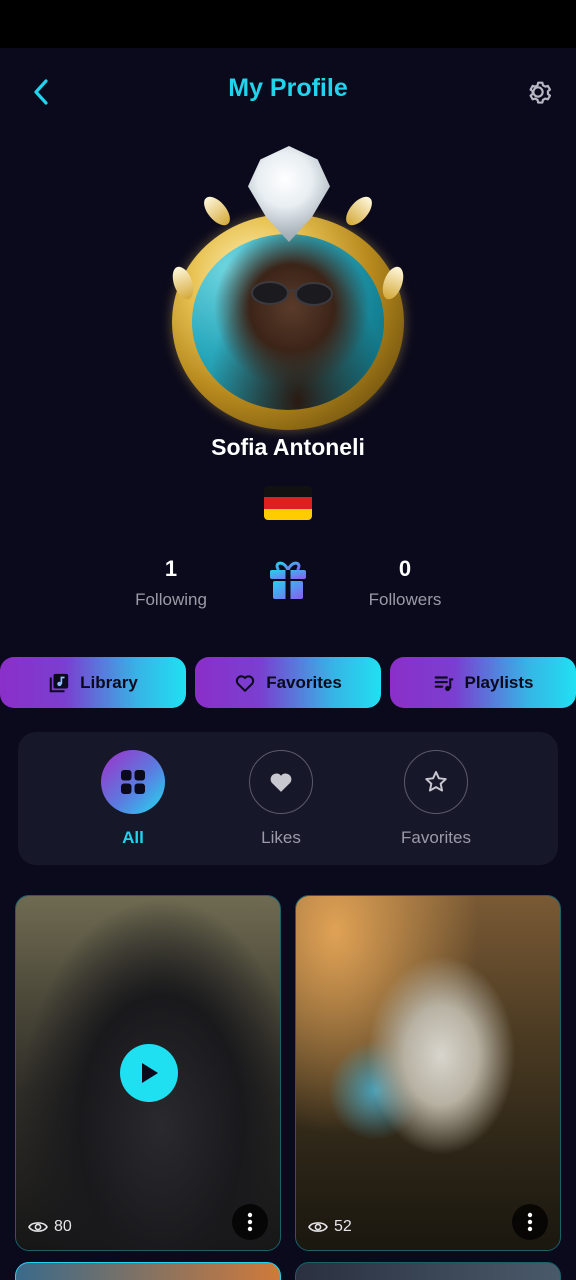  Describe the element at coordinates (436, 837) in the screenshot. I see `filter-favorites-label: Favorites` at that location.